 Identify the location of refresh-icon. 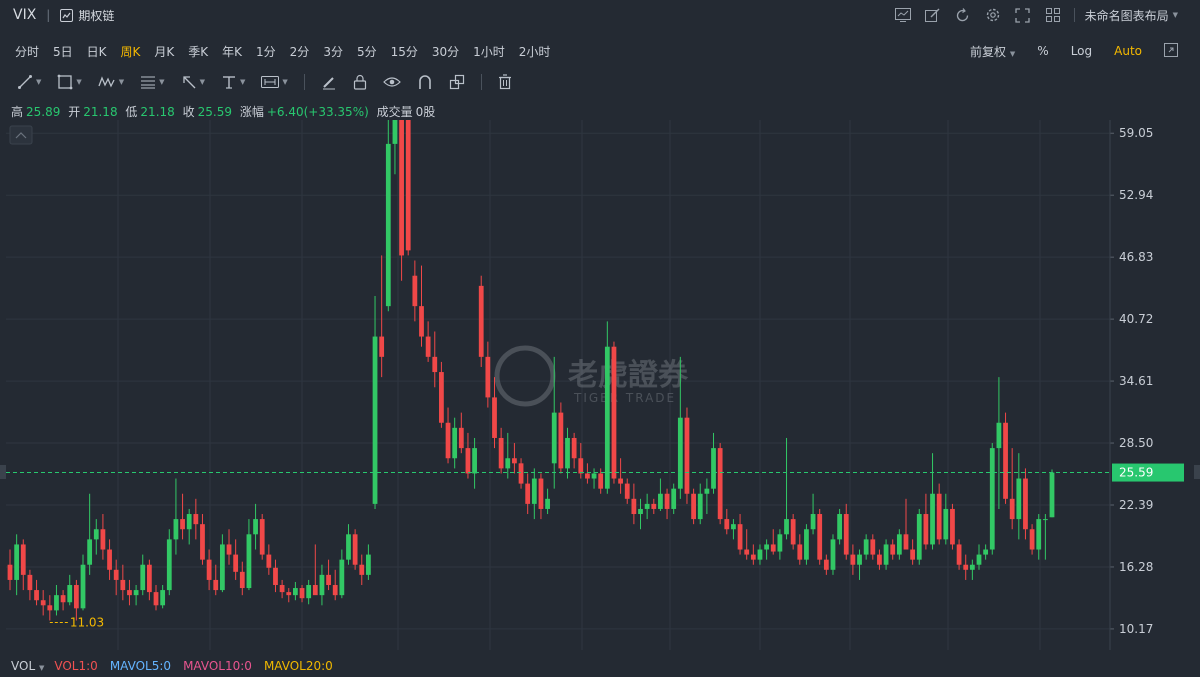
(963, 15).